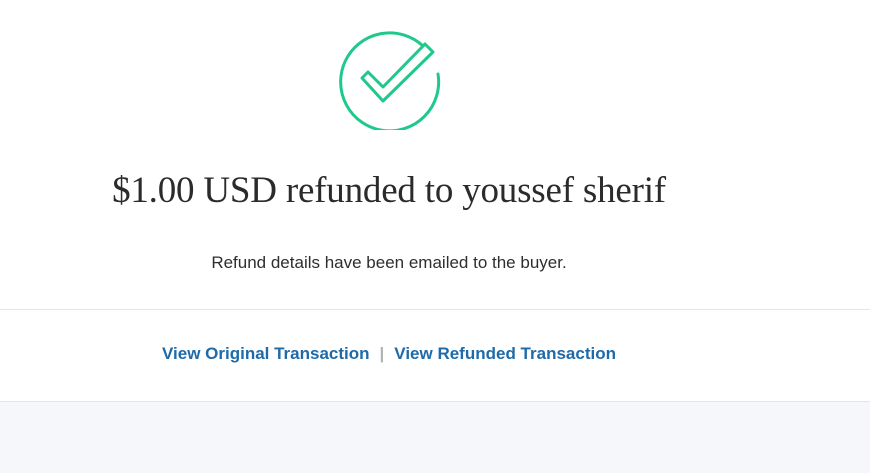 Image resolution: width=870 pixels, height=473 pixels. What do you see at coordinates (435, 309) in the screenshot?
I see `section-divider` at bounding box center [435, 309].